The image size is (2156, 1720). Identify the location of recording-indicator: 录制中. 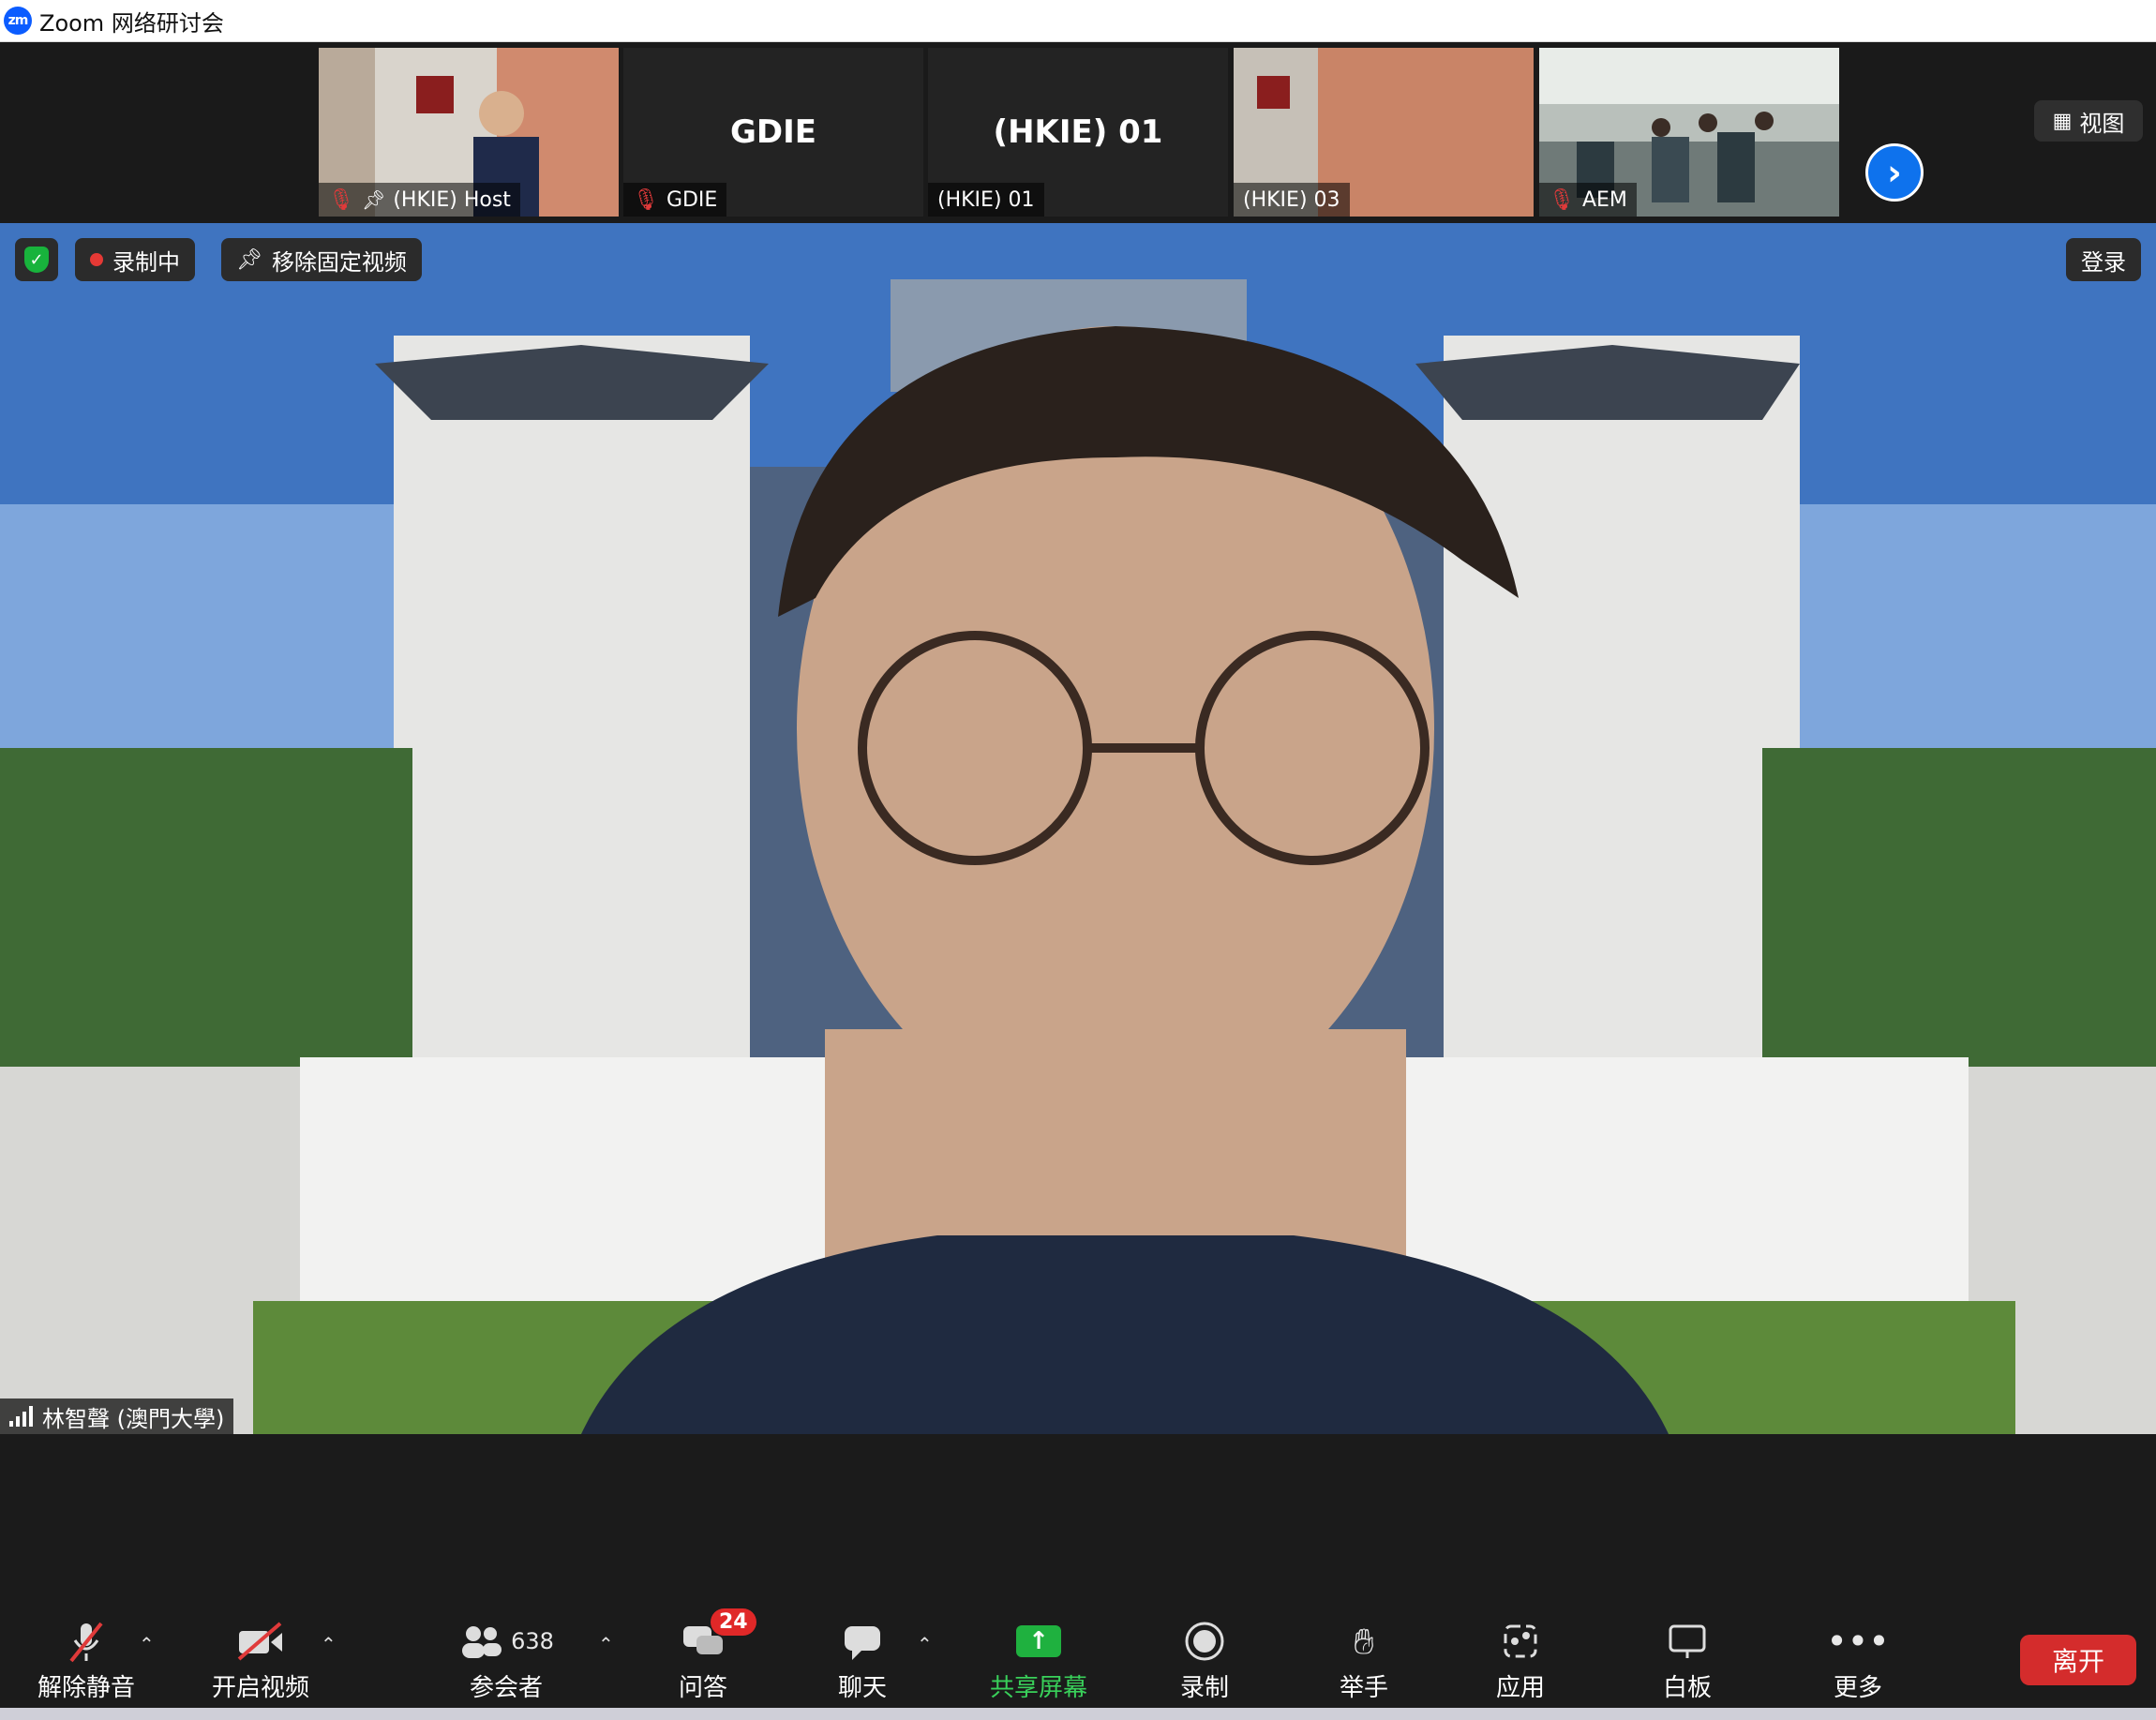
(135, 259).